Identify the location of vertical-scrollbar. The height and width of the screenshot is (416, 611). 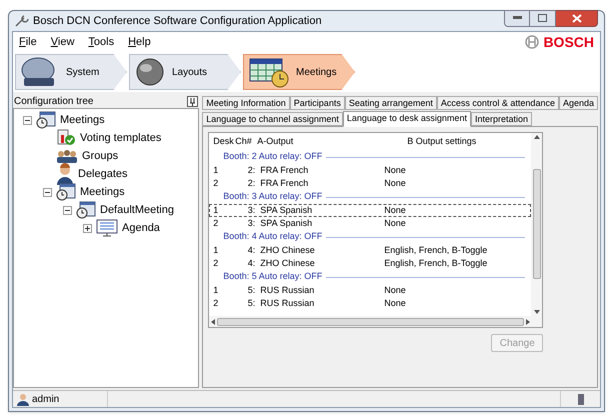
(536, 224).